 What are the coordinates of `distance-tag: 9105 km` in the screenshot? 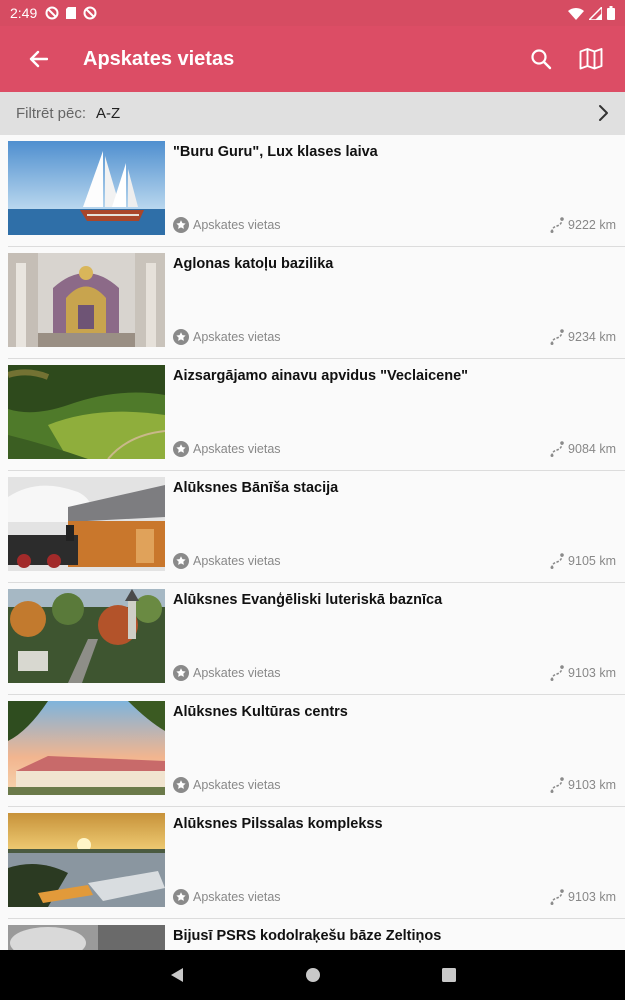 It's located at (583, 561).